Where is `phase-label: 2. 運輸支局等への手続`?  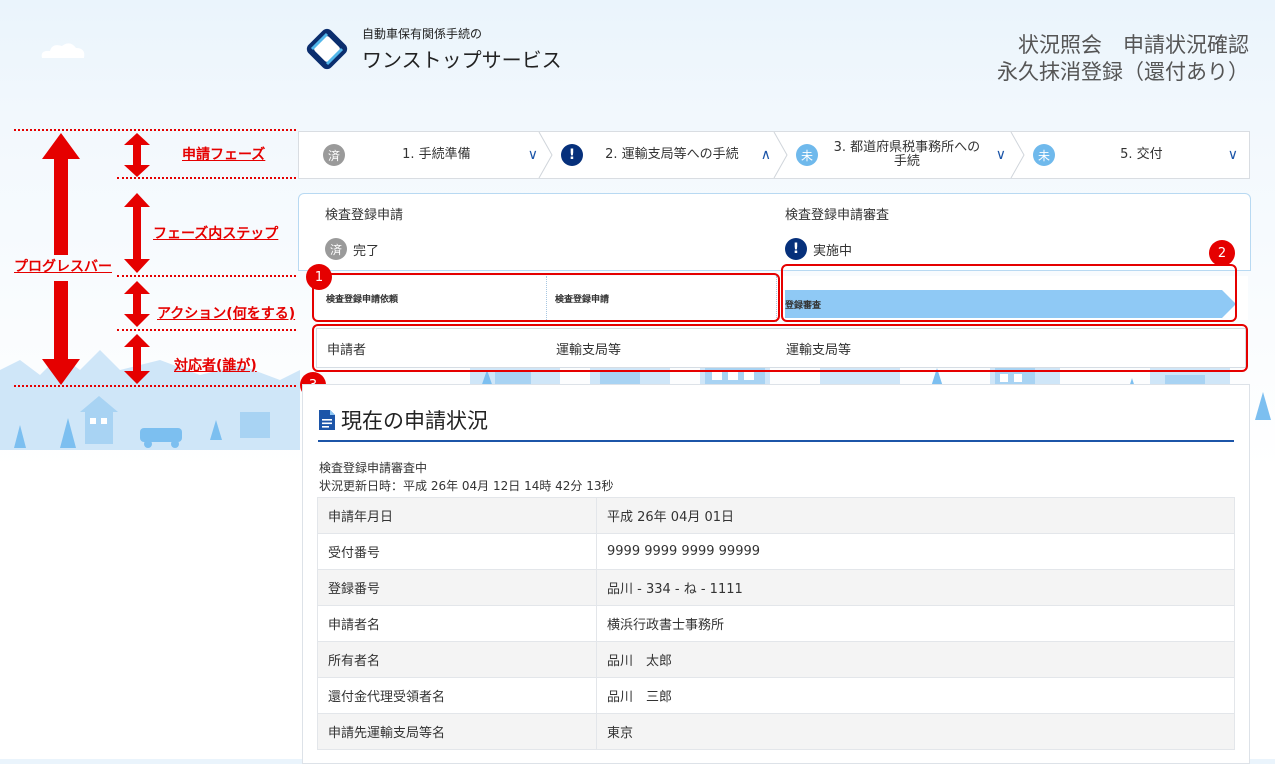
phase-label: 2. 運輸支局等への手続 is located at coordinates (672, 154).